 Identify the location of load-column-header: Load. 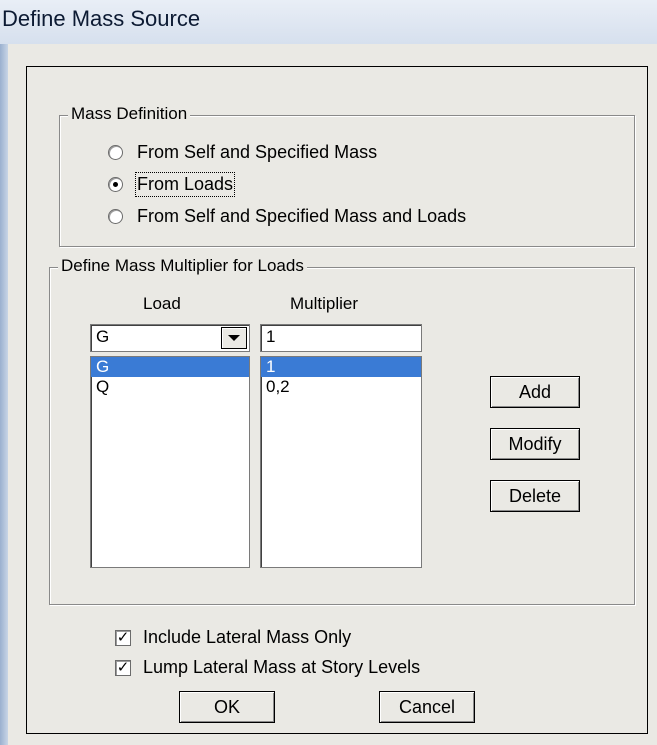
(162, 303).